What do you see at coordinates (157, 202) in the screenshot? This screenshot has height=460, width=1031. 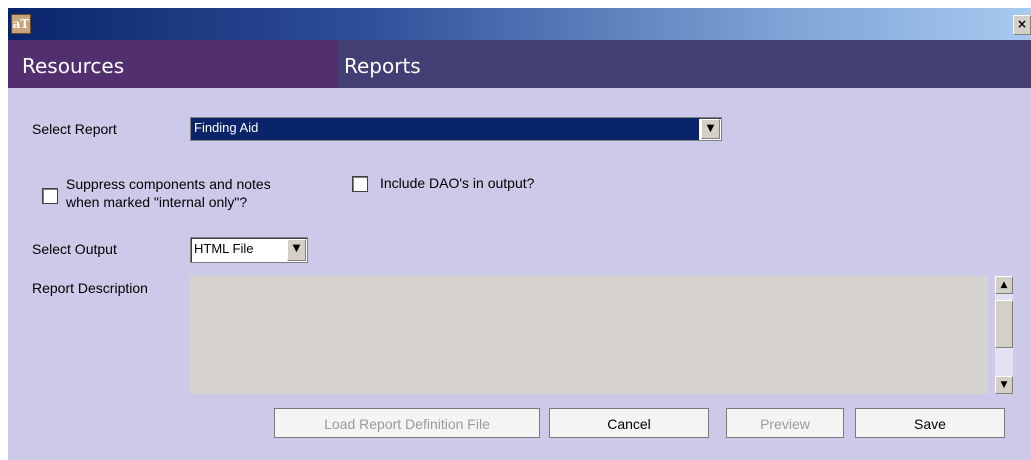 I see `suppress-label-line2: when marked "internal only"?` at bounding box center [157, 202].